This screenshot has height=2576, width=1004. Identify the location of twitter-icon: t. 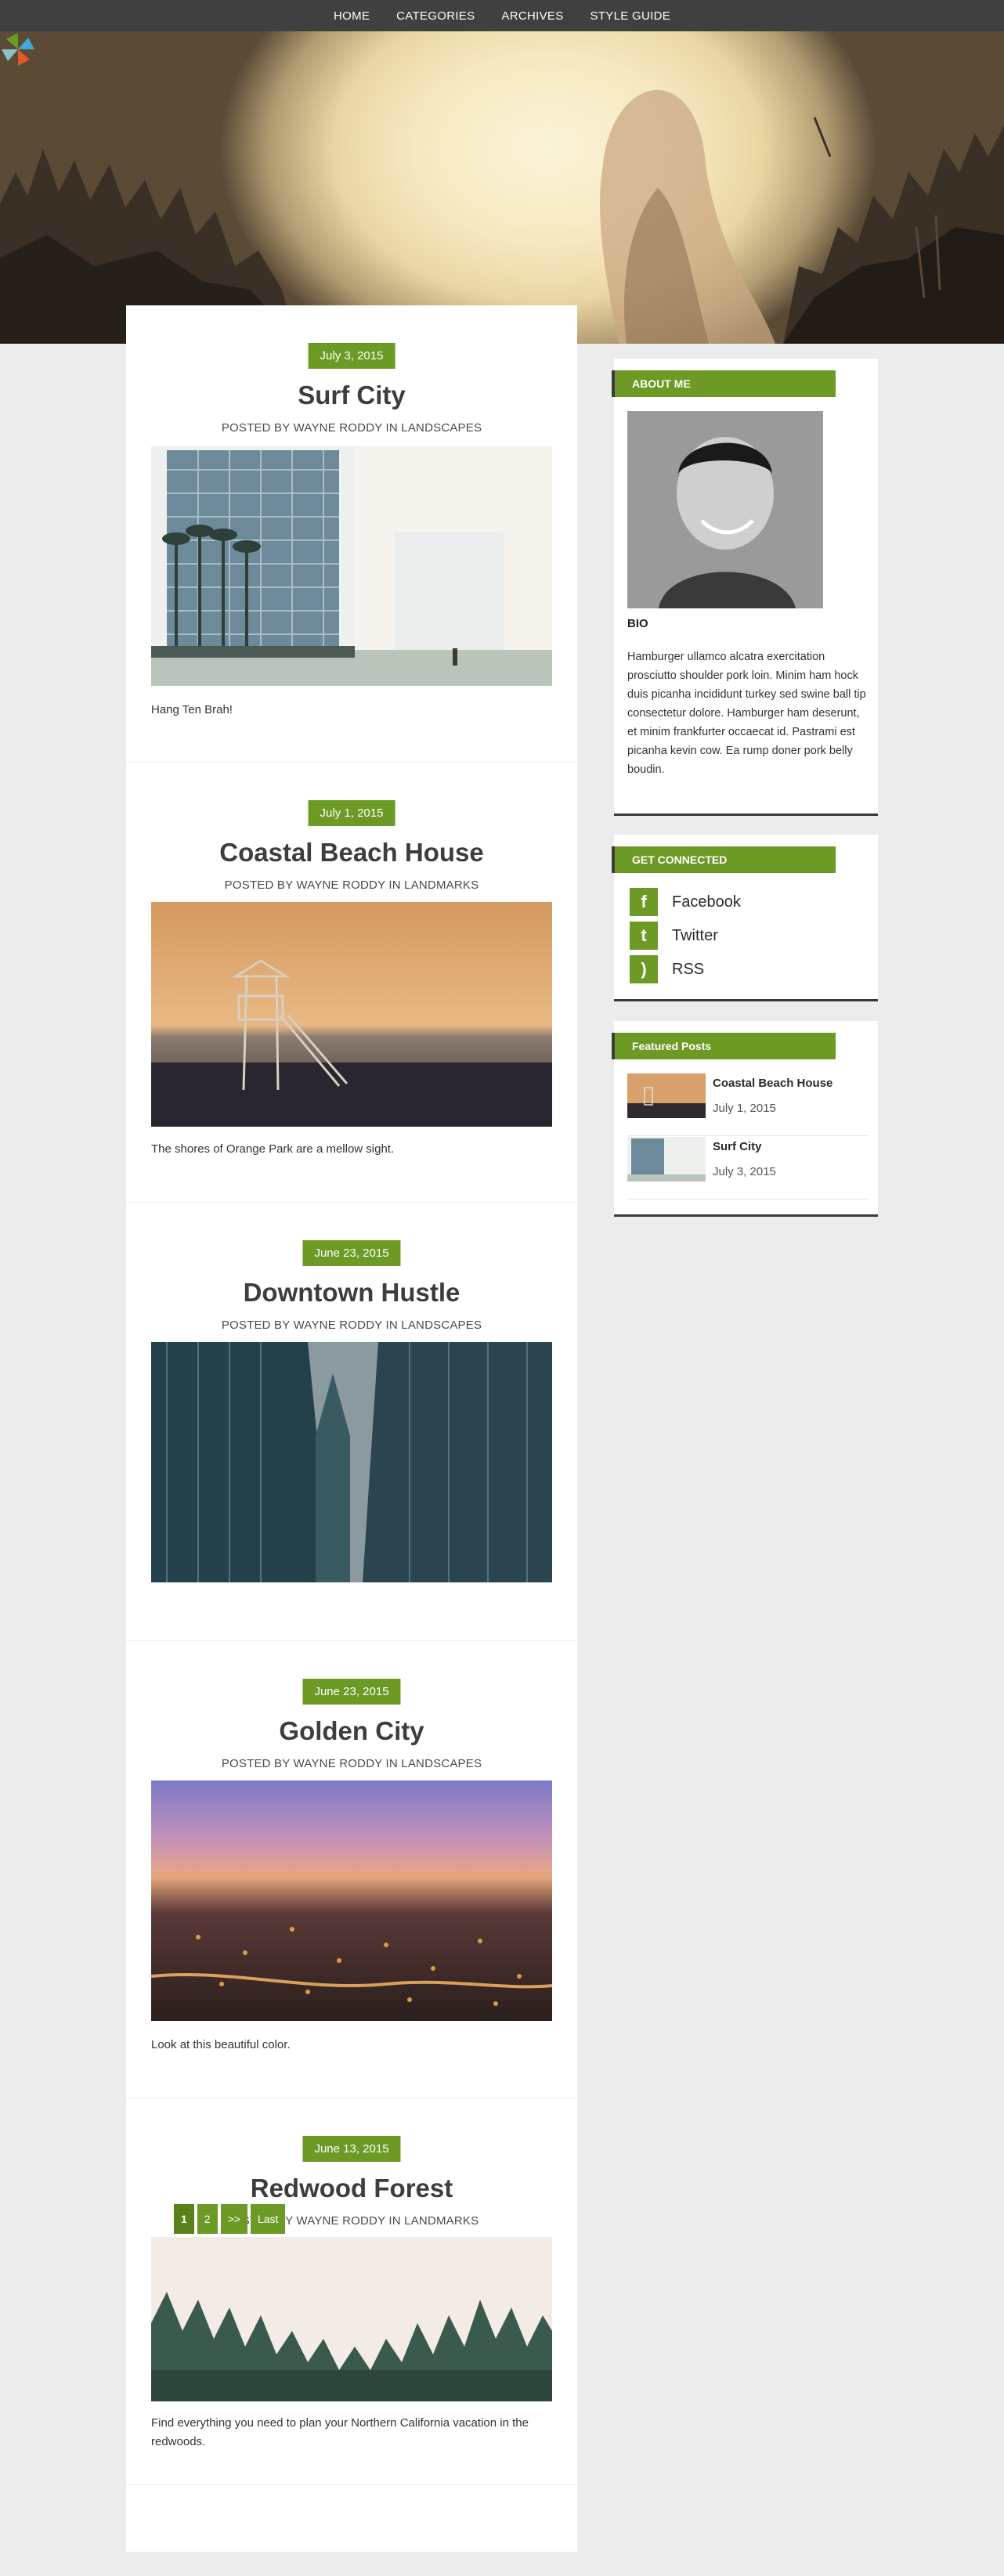
(644, 936).